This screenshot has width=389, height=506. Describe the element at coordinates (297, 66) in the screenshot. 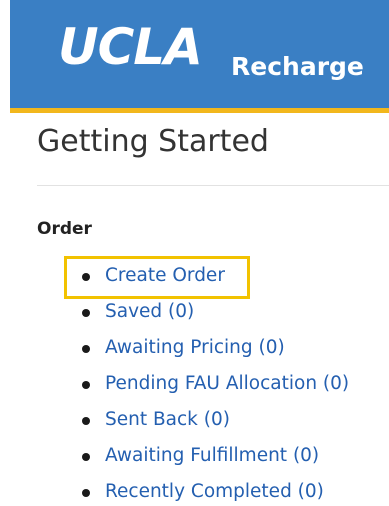

I see `product-name: Recharge` at that location.